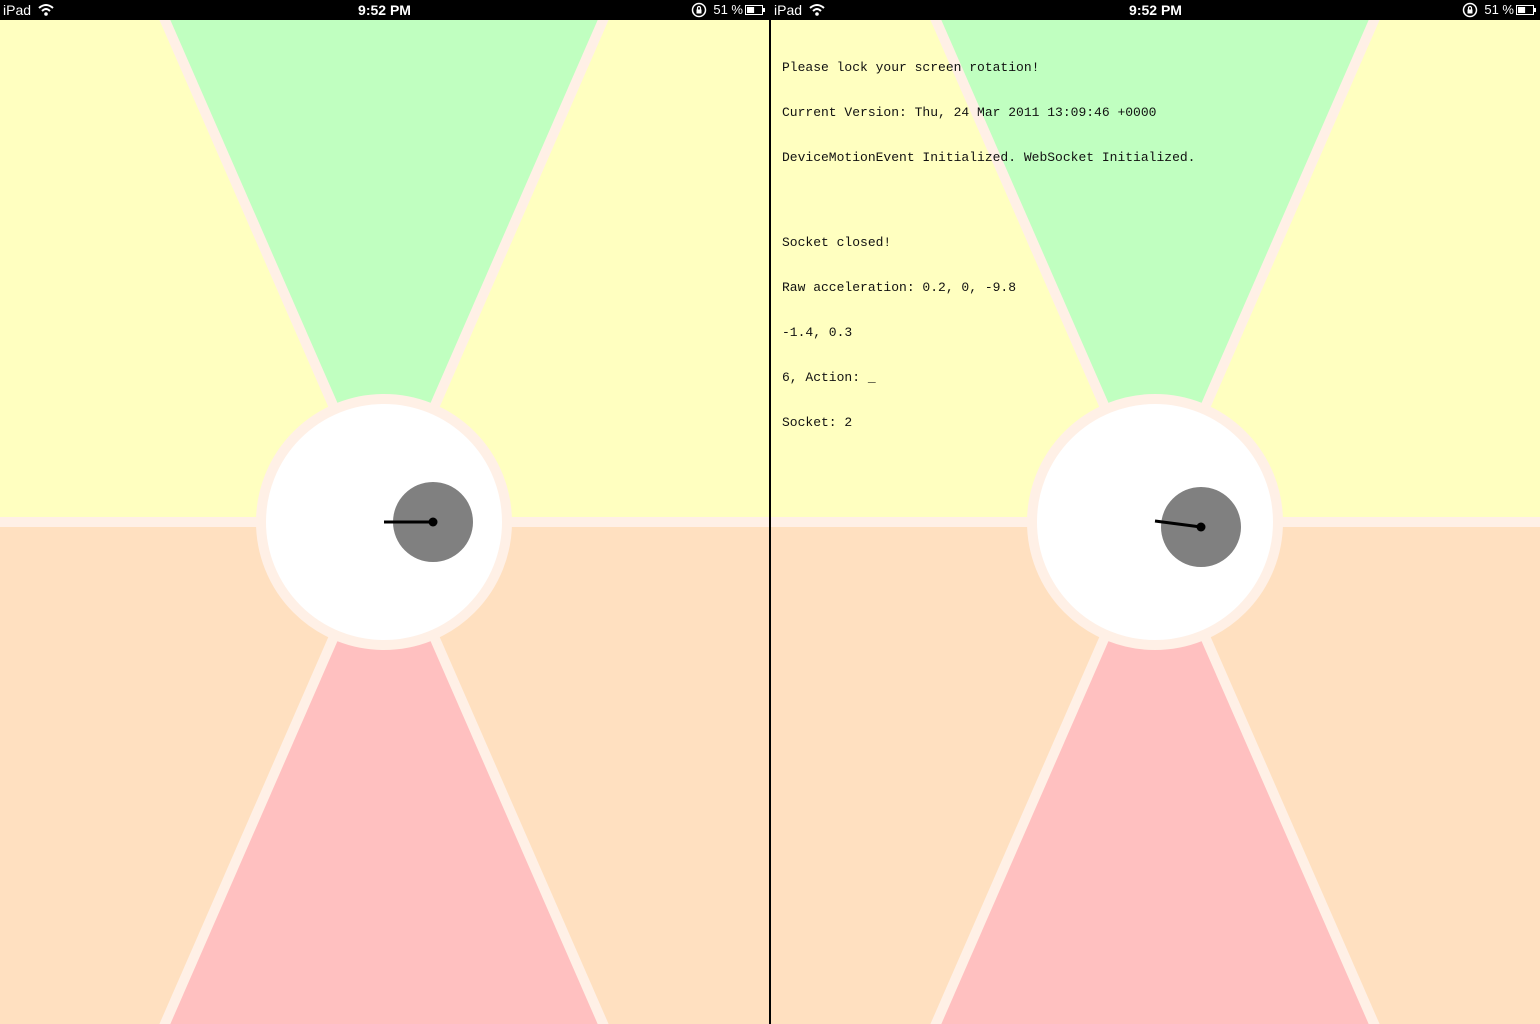  What do you see at coordinates (911, 67) in the screenshot?
I see `console-line: Please lock your screen rotation!` at bounding box center [911, 67].